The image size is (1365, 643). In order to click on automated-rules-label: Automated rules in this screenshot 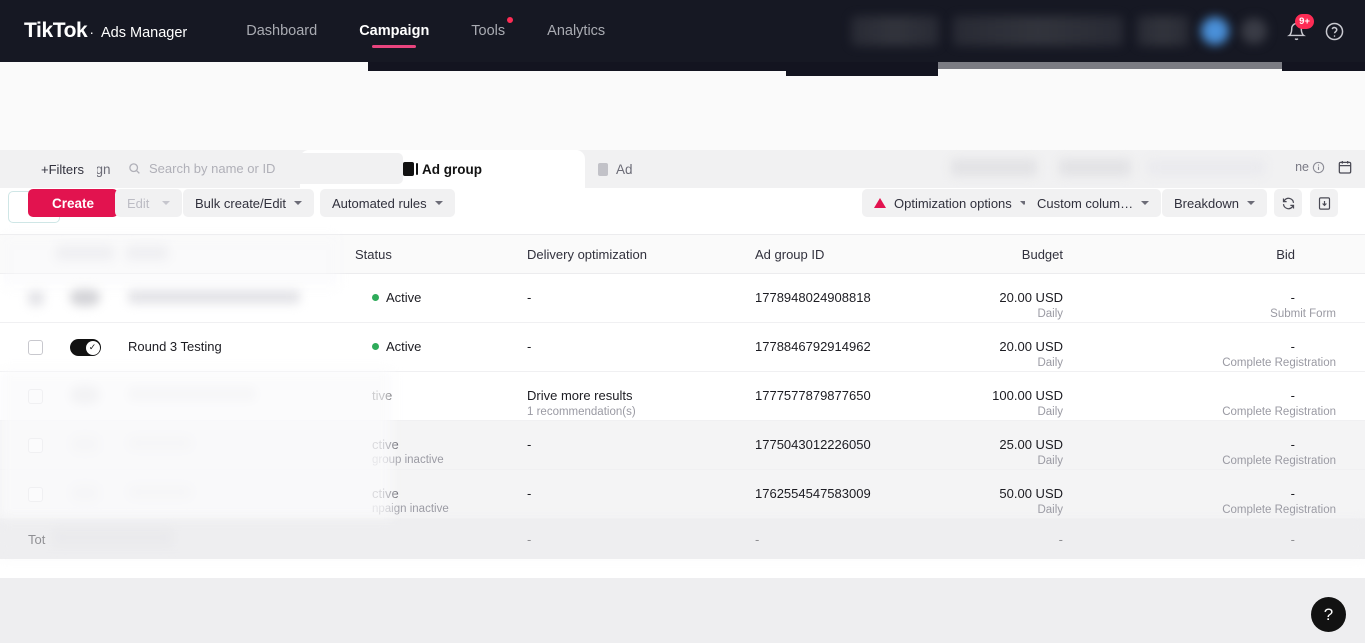, I will do `click(379, 203)`.